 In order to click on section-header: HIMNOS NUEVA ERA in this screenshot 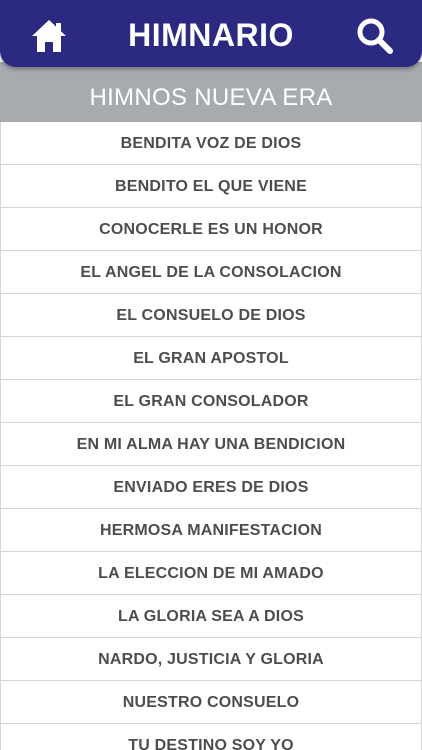, I will do `click(211, 92)`.